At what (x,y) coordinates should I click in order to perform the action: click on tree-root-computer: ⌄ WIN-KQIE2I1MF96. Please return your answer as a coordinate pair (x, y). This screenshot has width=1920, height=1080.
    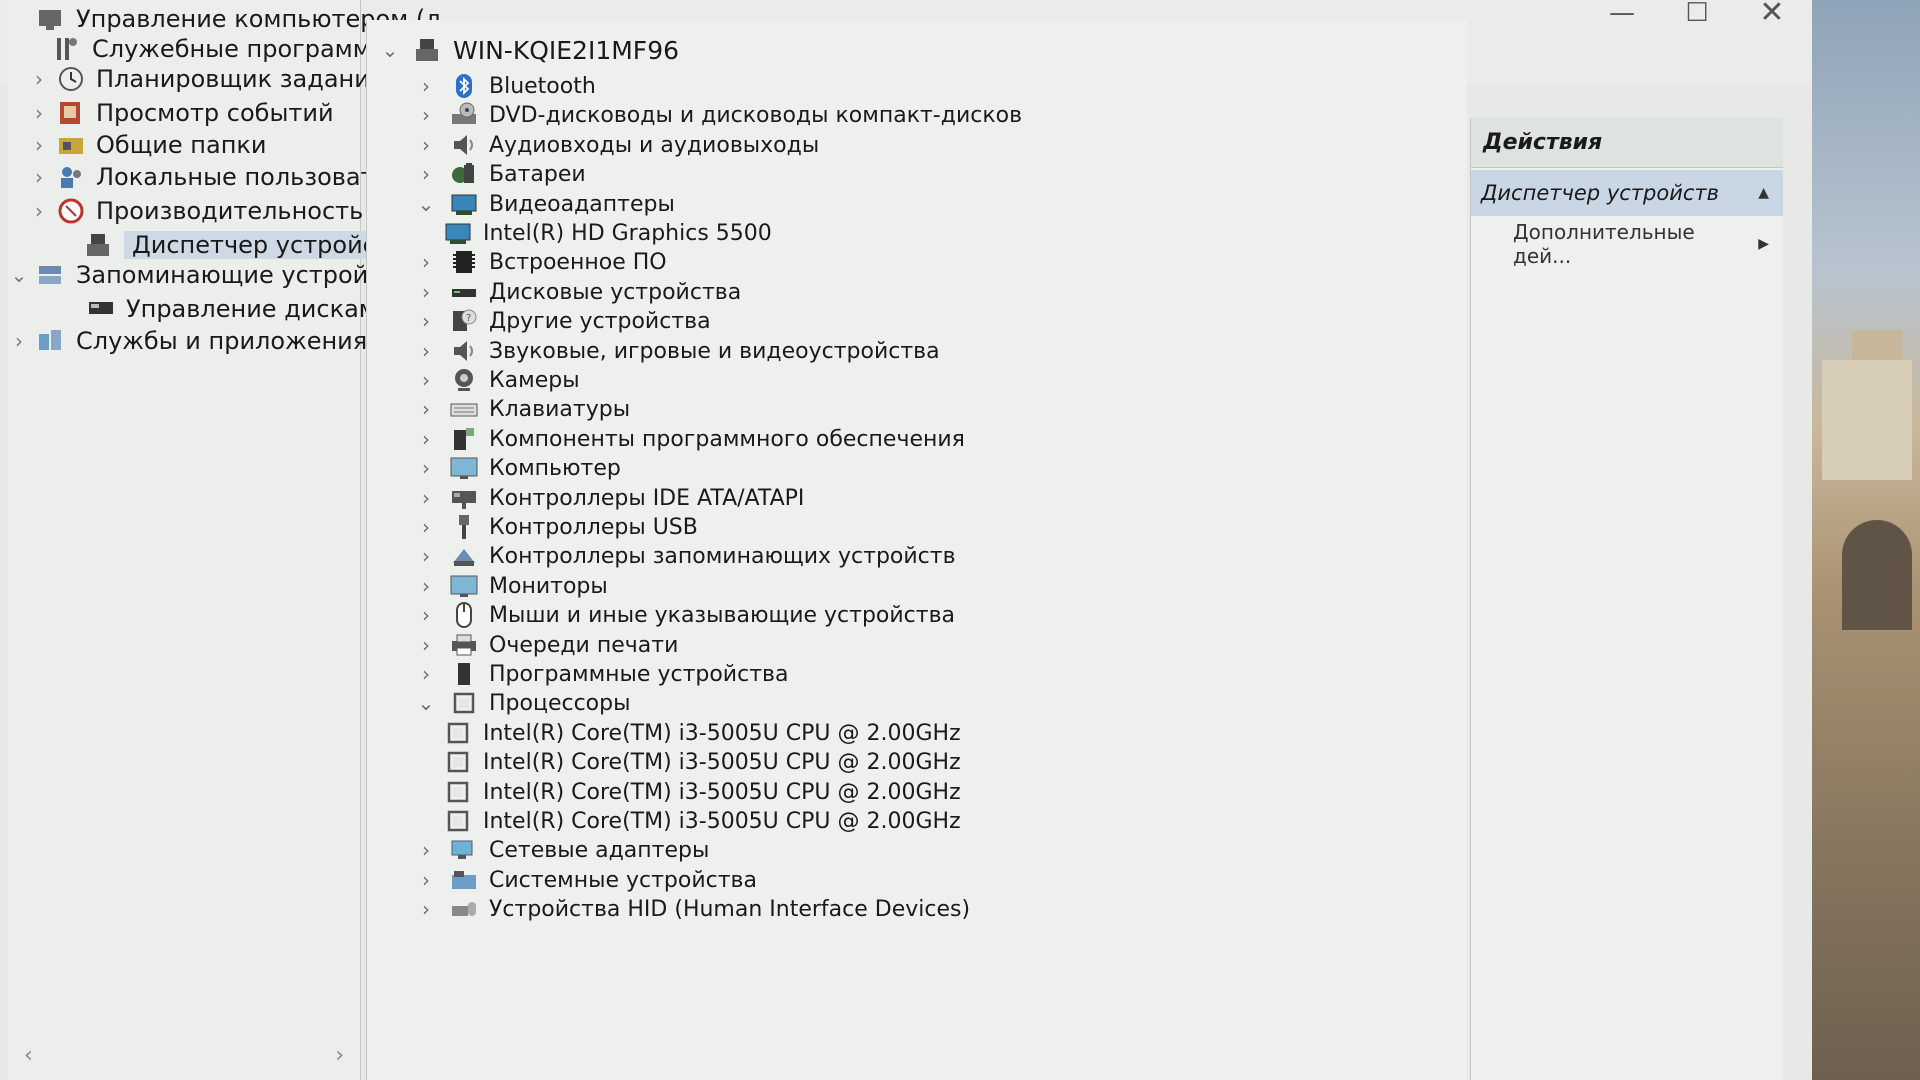
    Looking at the image, I should click on (528, 50).